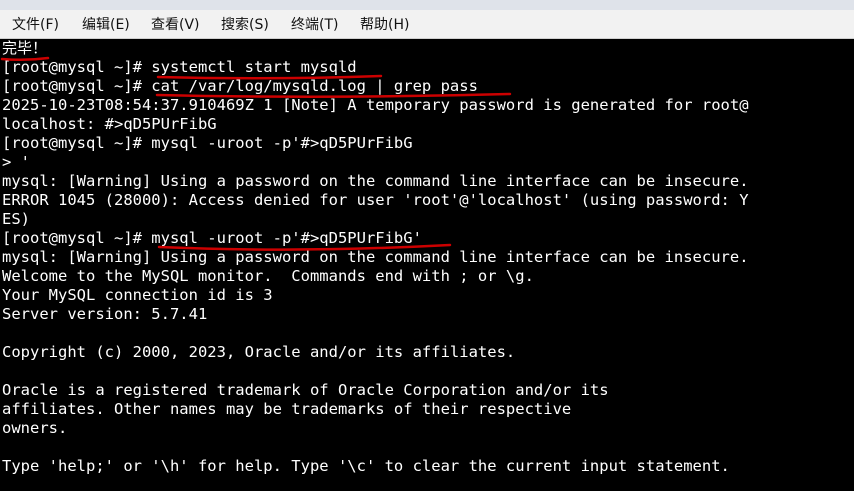 Image resolution: width=854 pixels, height=491 pixels. What do you see at coordinates (105, 314) in the screenshot?
I see `terminal-line-15: Server version: 5.7.41` at bounding box center [105, 314].